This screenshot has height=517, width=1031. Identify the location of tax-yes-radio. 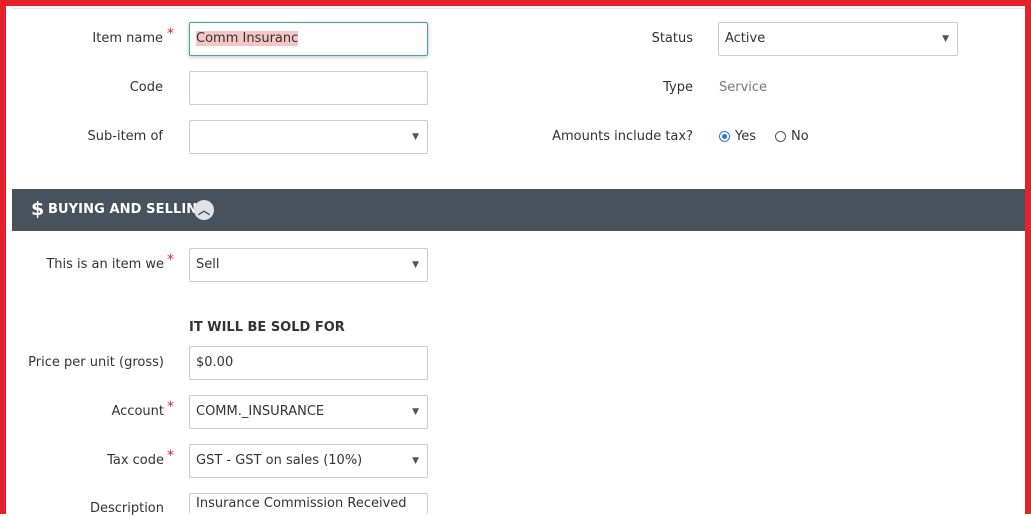
(724, 136).